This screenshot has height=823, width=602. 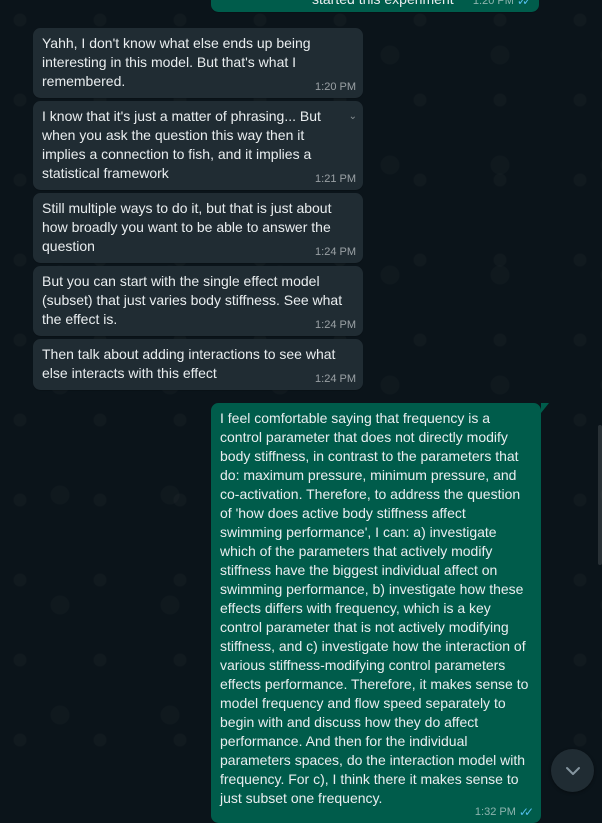 I want to click on bubble-tail, so click(x=545, y=408).